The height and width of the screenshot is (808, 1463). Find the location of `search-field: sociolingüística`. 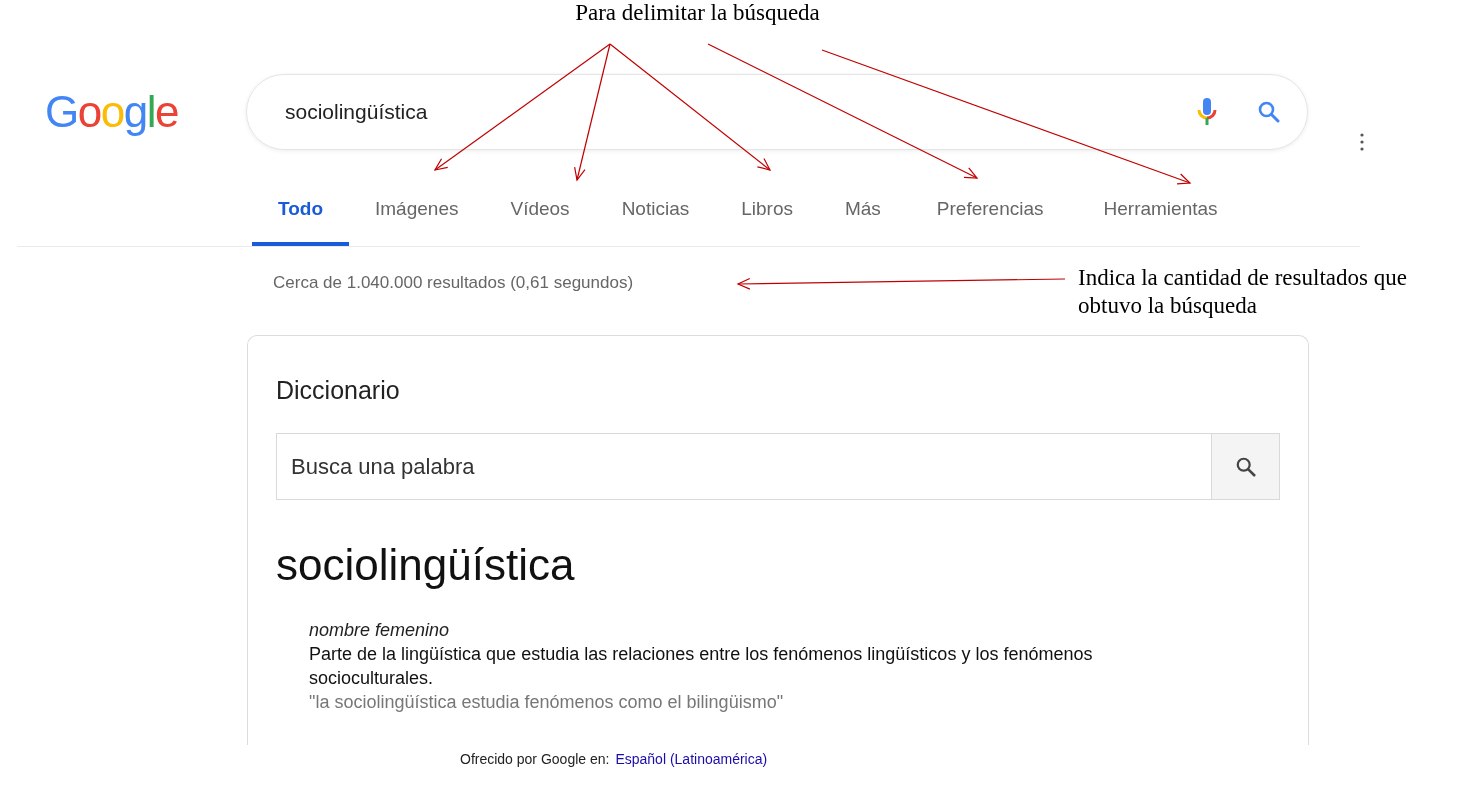

search-field: sociolingüística is located at coordinates (740, 112).